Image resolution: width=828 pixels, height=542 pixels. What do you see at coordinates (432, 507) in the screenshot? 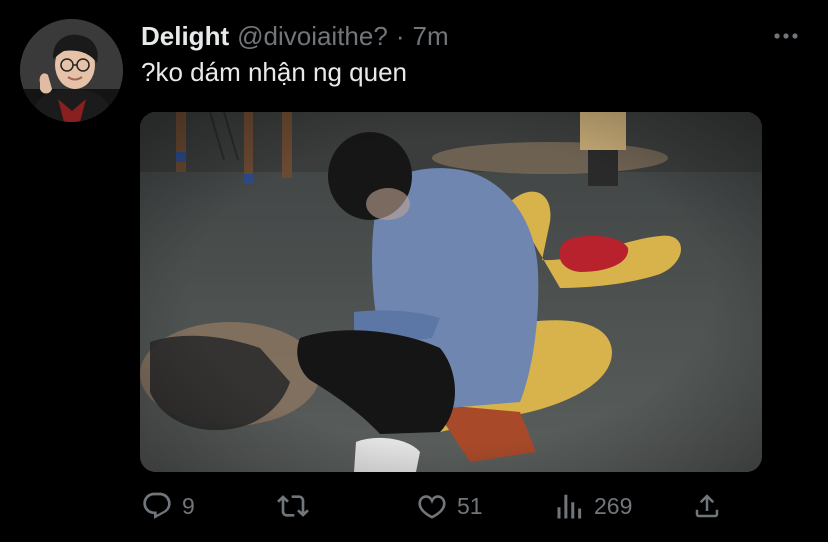
I see `heart-icon` at bounding box center [432, 507].